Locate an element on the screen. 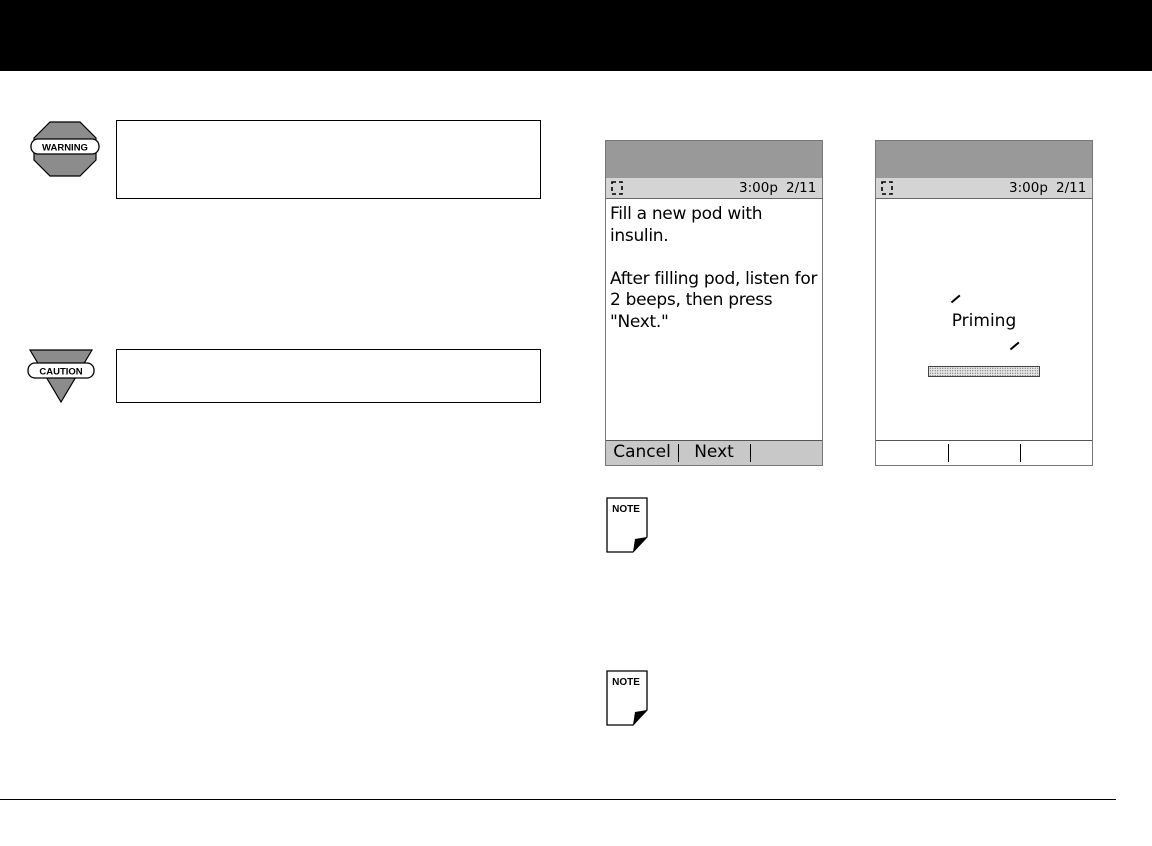  instruction-line-1: Fill a new pod with insulin. is located at coordinates (686, 225).